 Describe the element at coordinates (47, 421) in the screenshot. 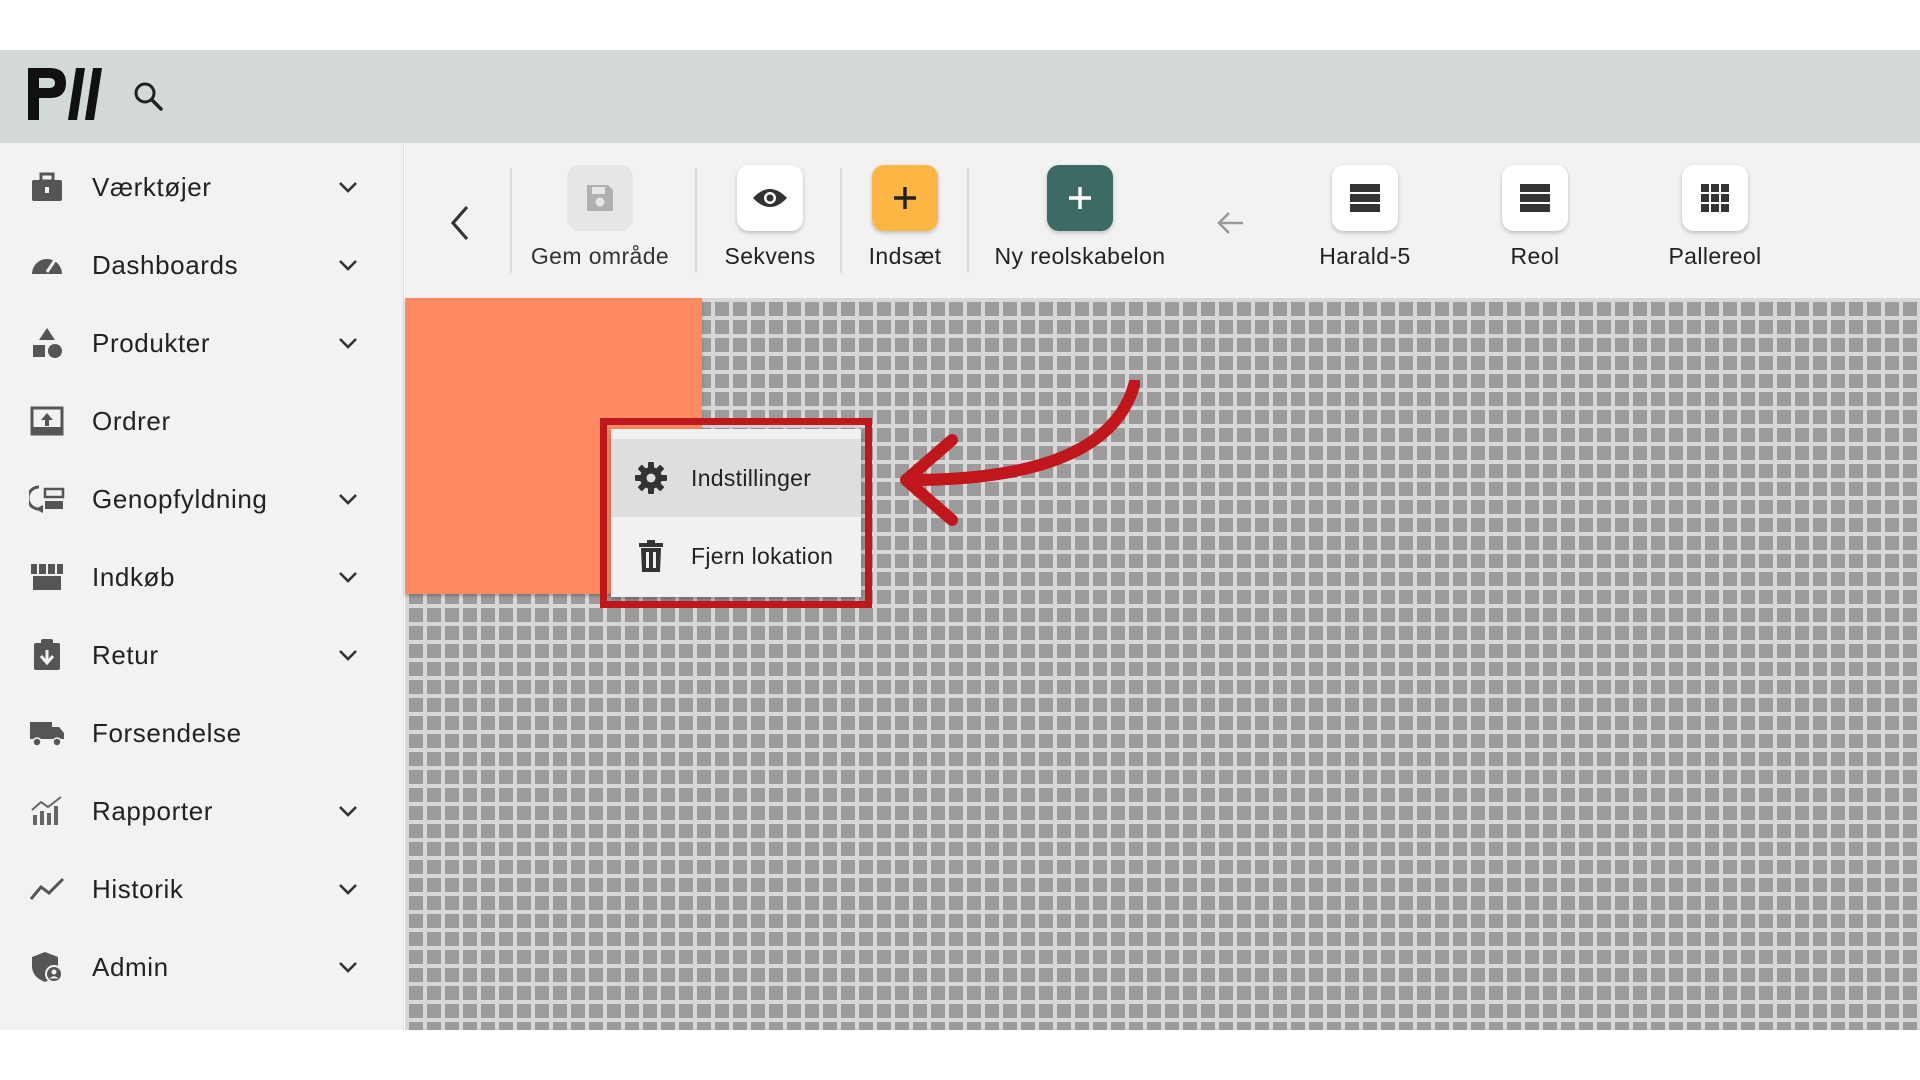

I see `inbox-upload-icon` at that location.